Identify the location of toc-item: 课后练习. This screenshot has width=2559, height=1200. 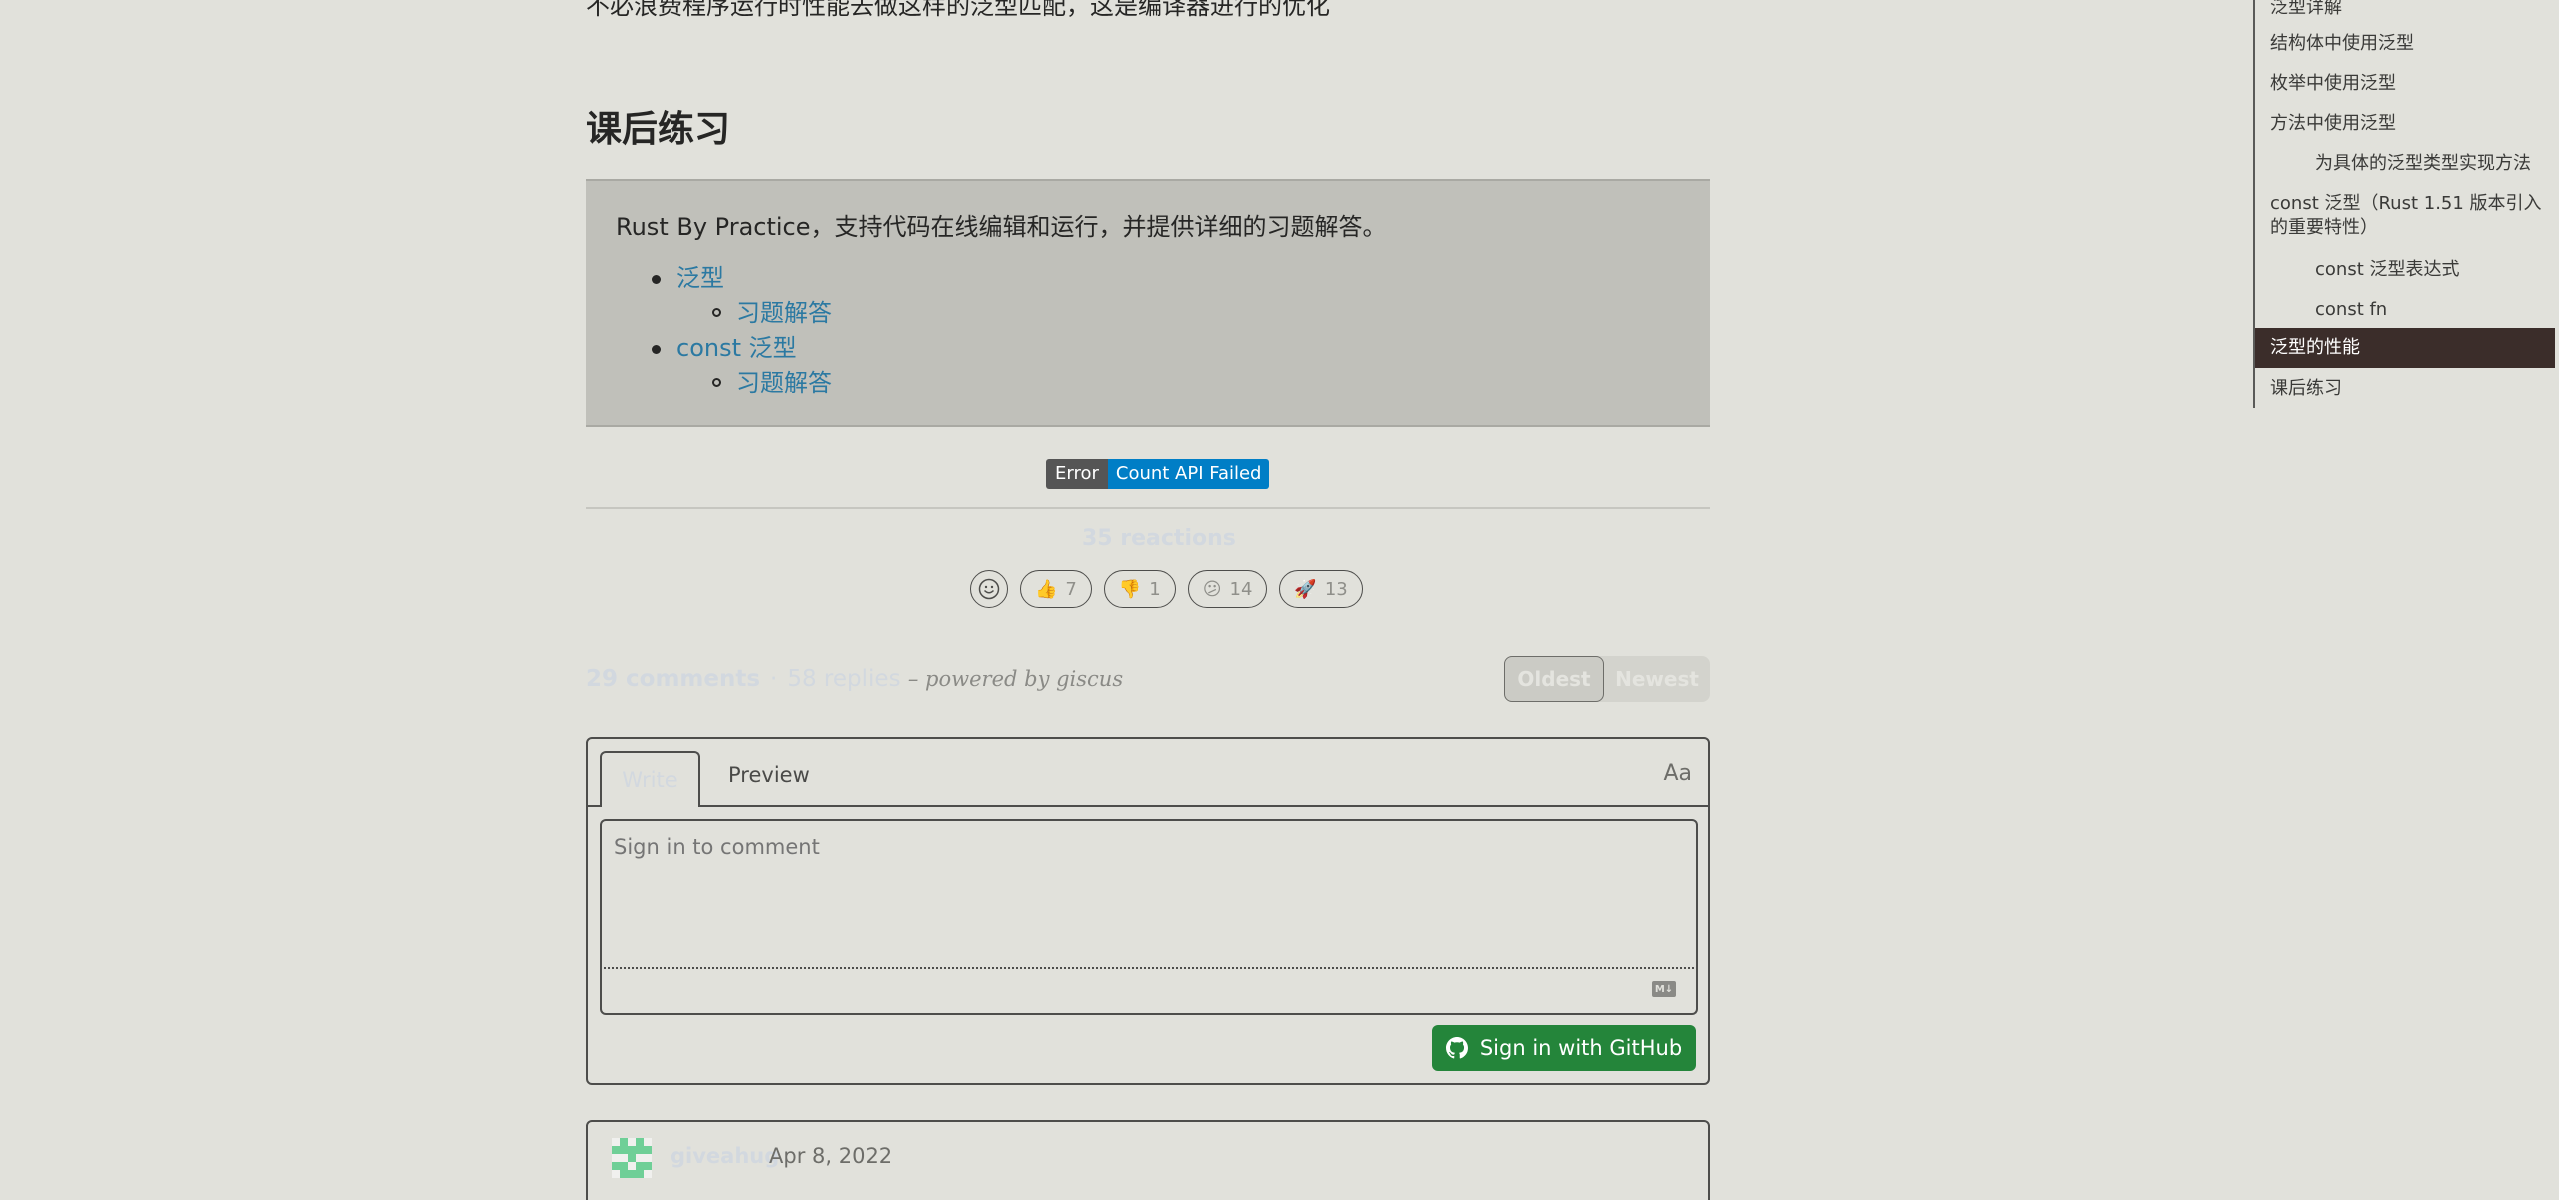
(2405, 389).